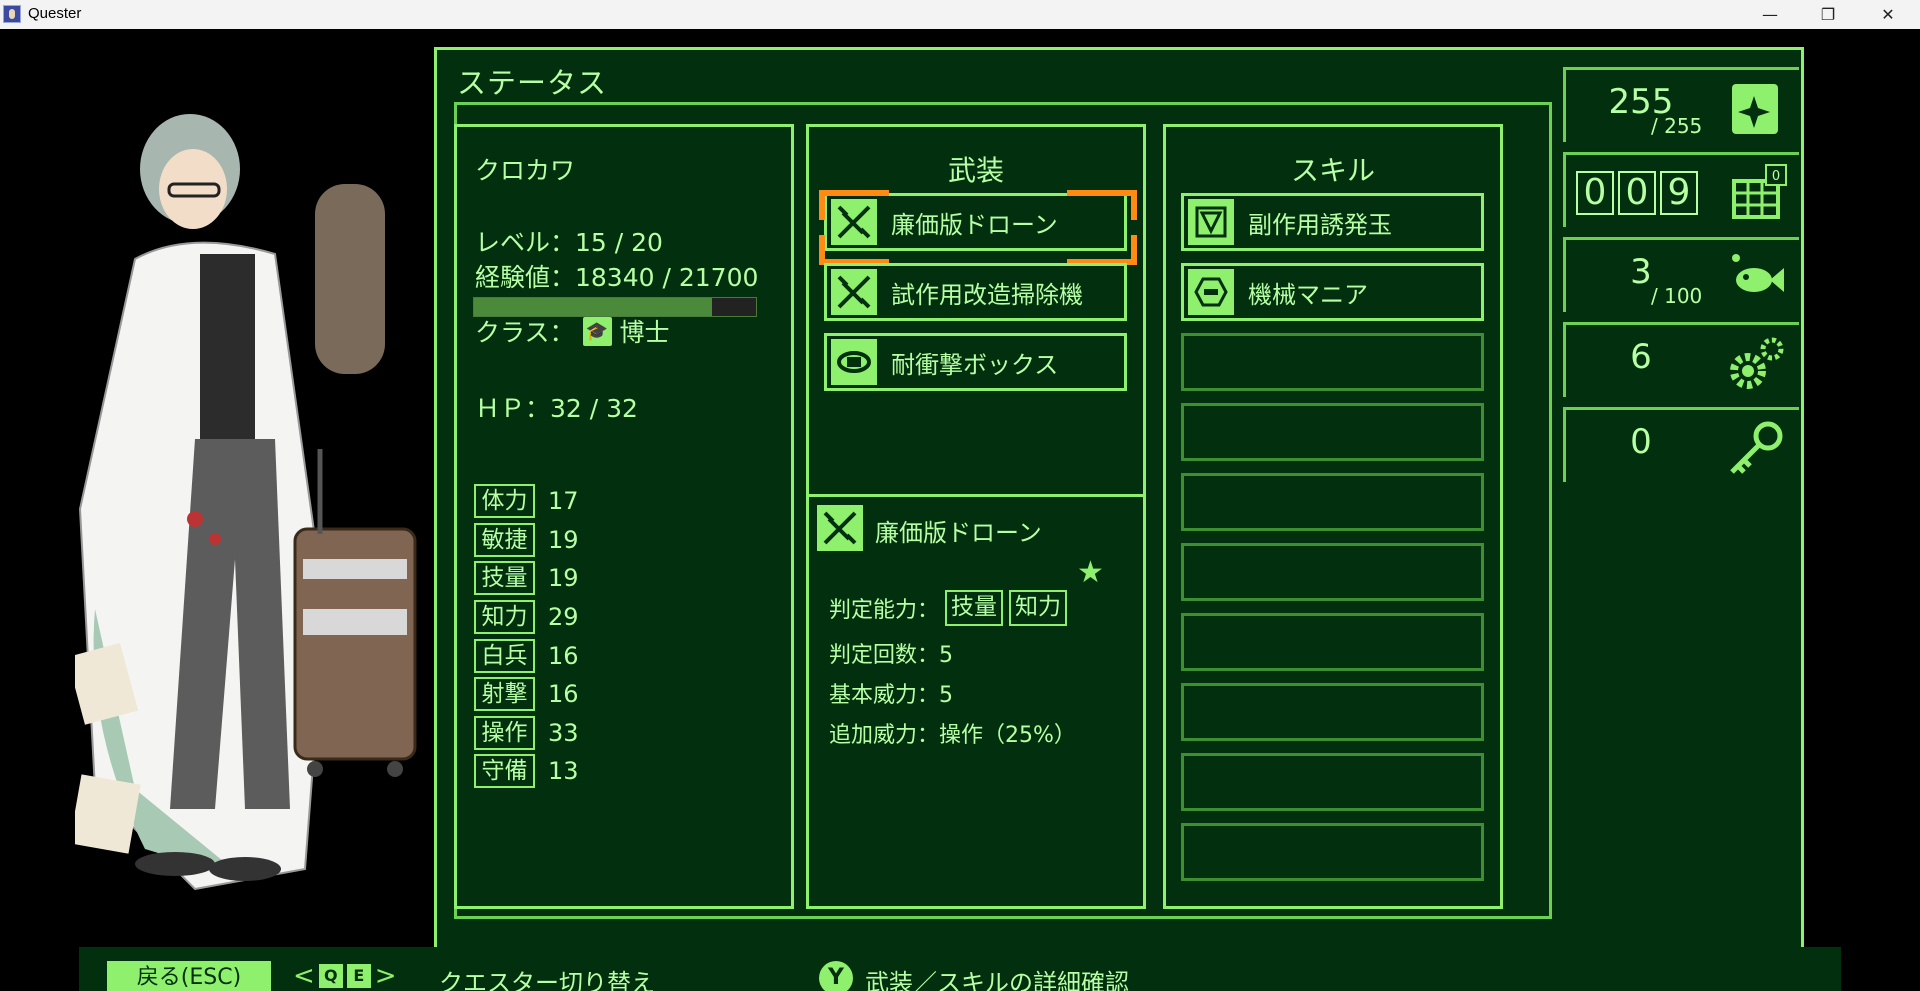 The image size is (1920, 991). I want to click on chevron-left-icon: <, so click(304, 976).